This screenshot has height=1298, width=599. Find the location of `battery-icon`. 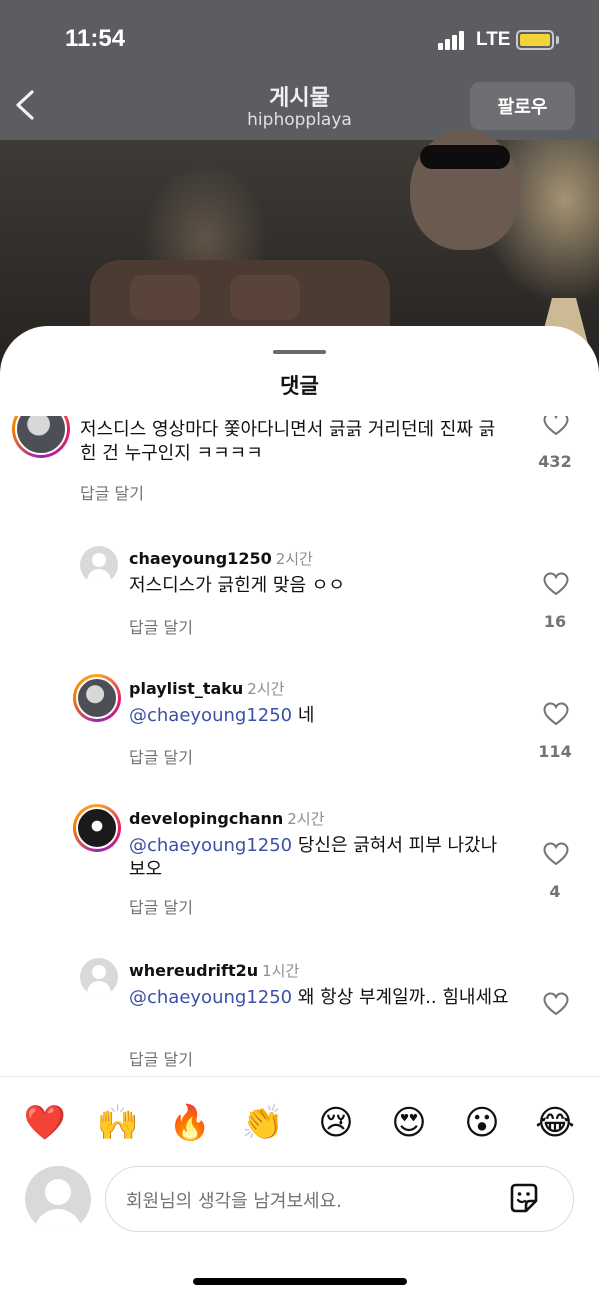

battery-icon is located at coordinates (535, 40).